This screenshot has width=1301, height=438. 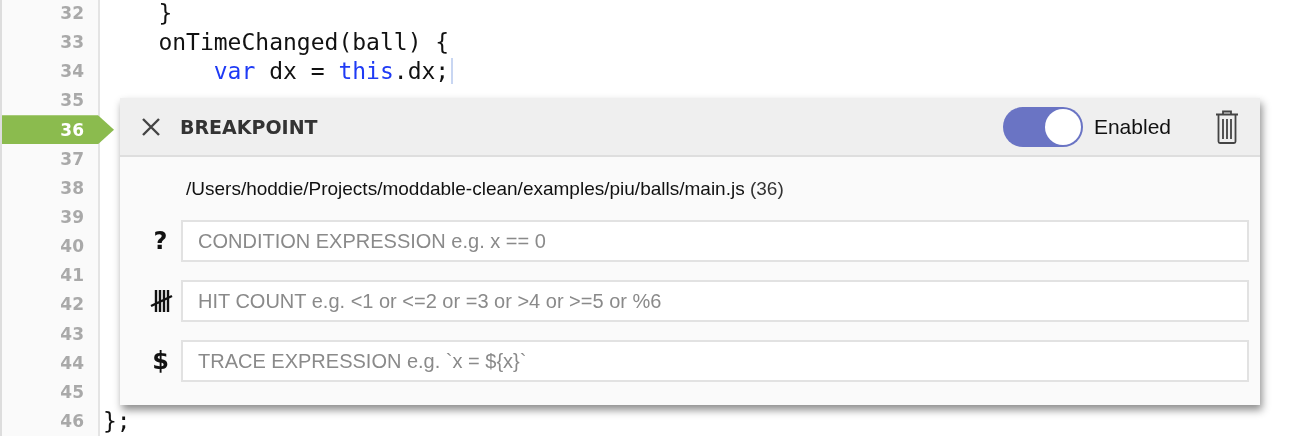 I want to click on delete-button, so click(x=1227, y=126).